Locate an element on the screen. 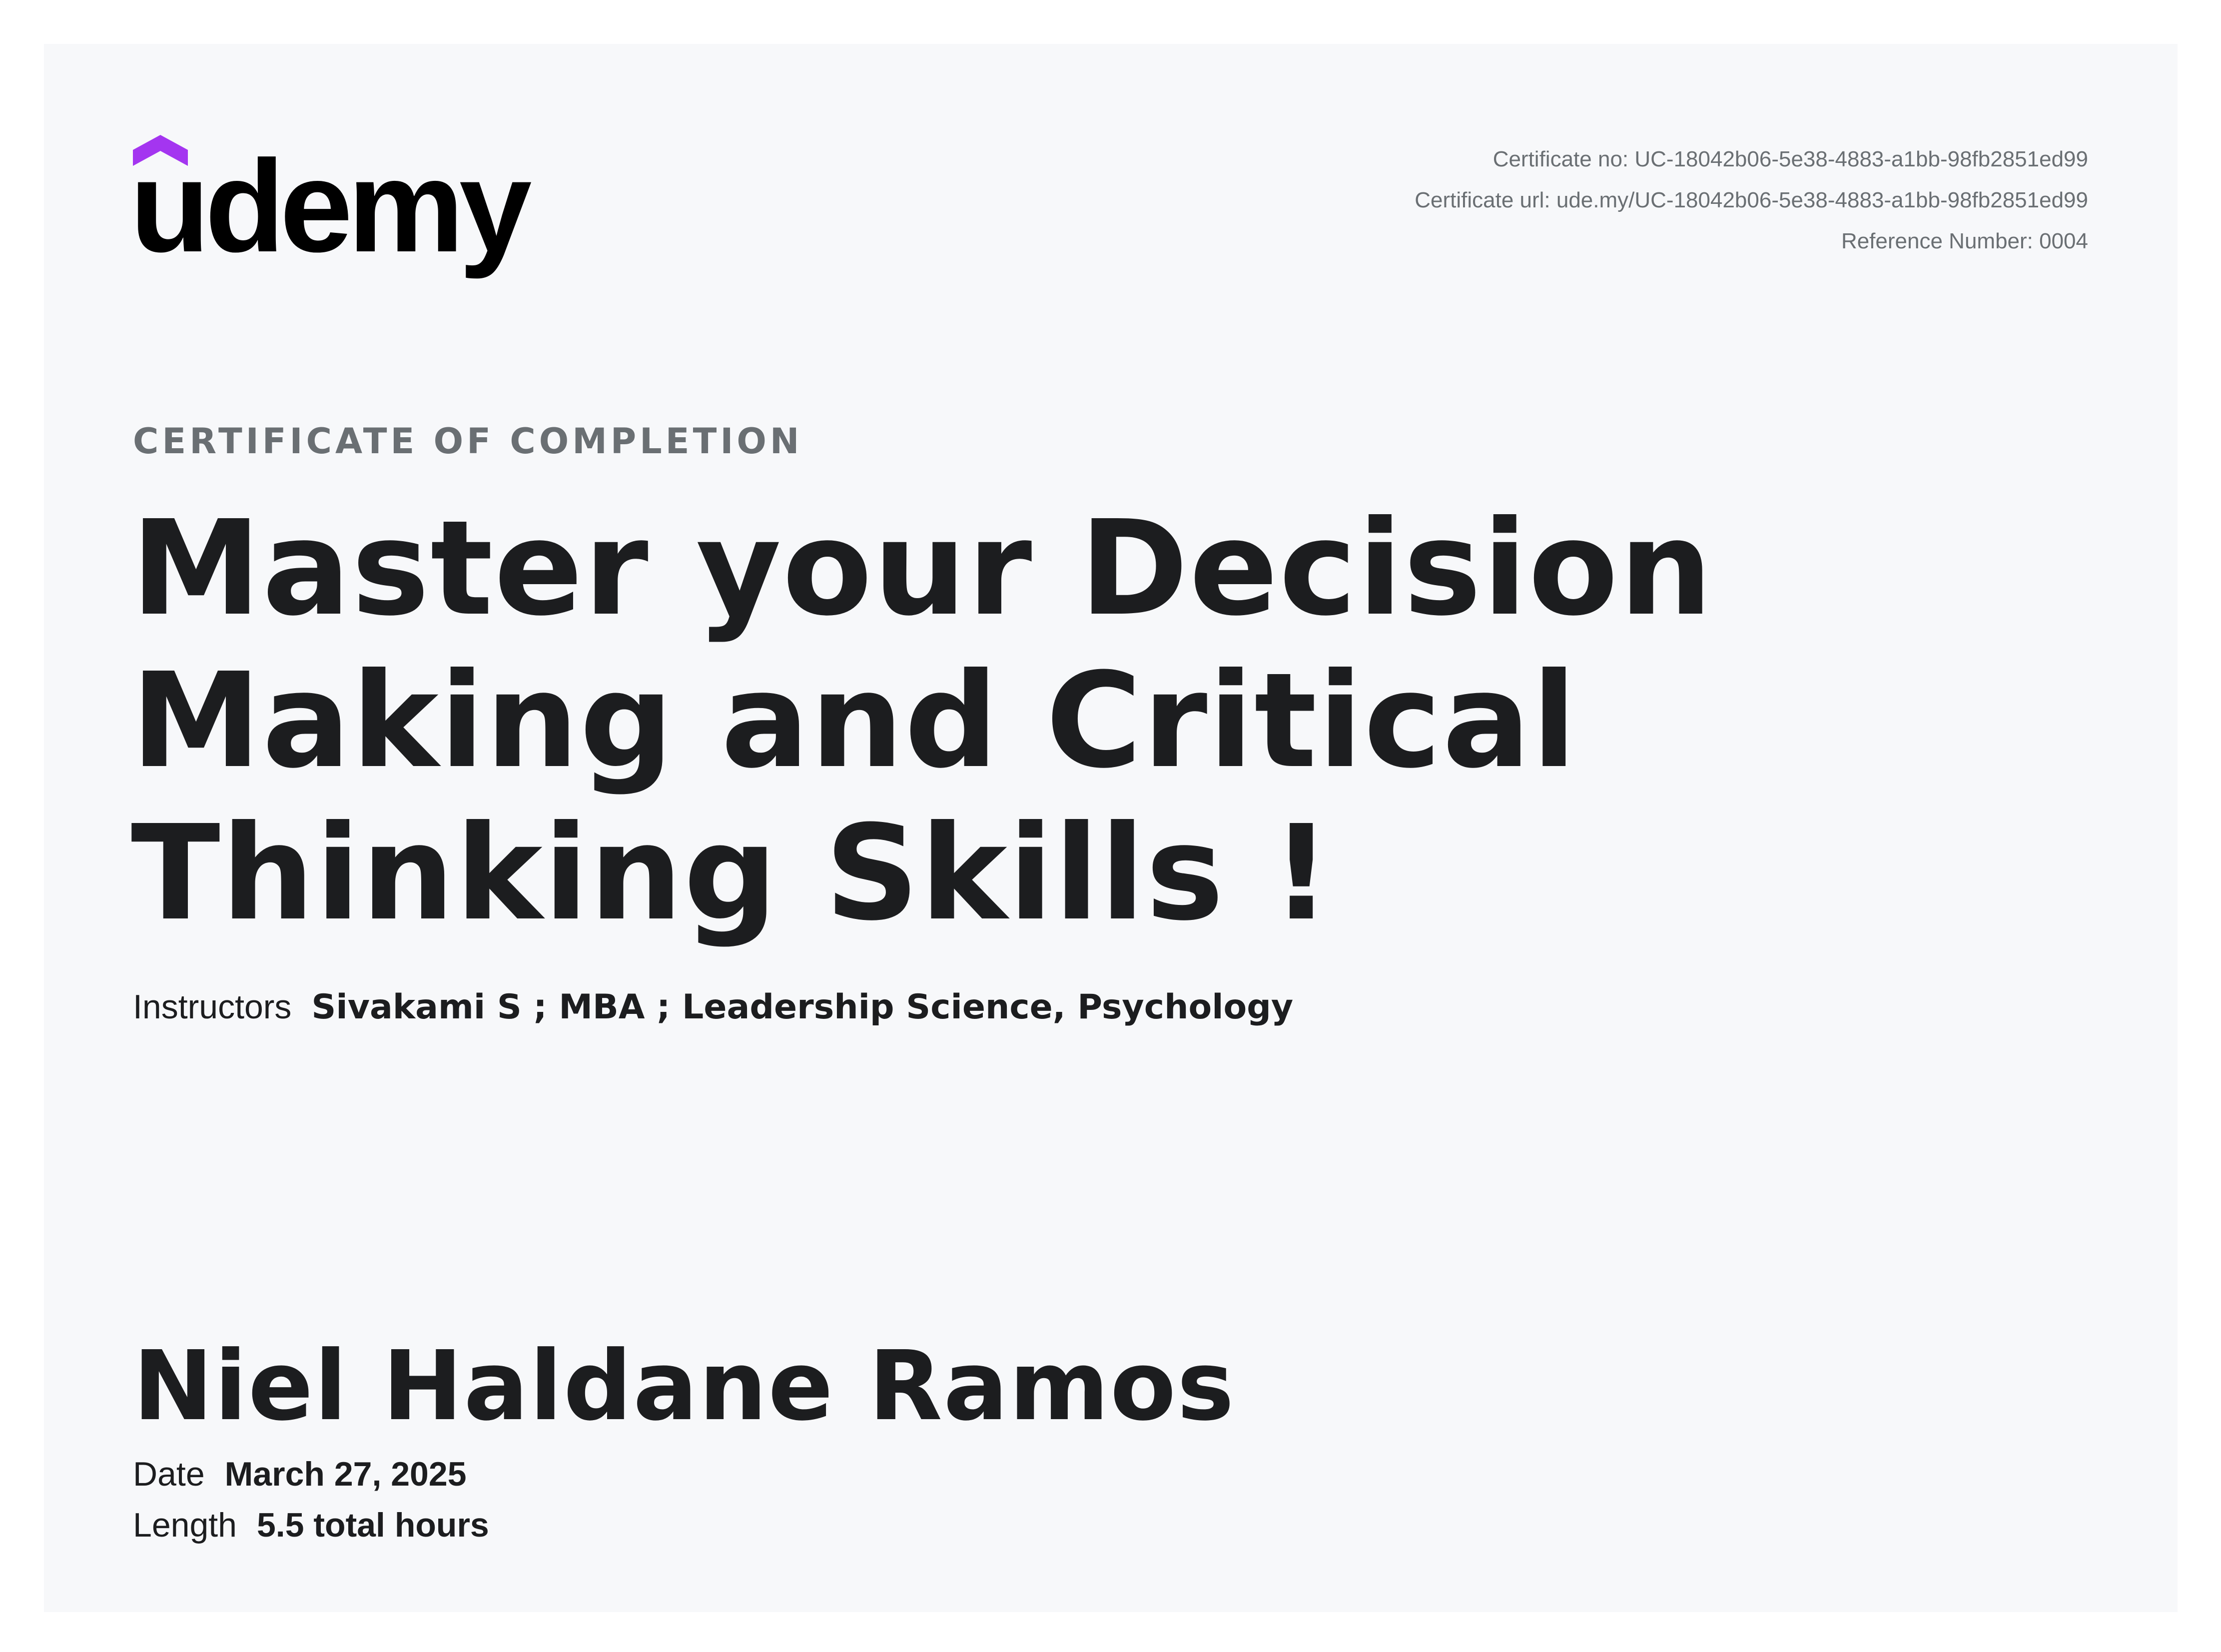 The width and height of the screenshot is (2221, 1652). recipient-name: Niel Haldane Ramos is located at coordinates (684, 1386).